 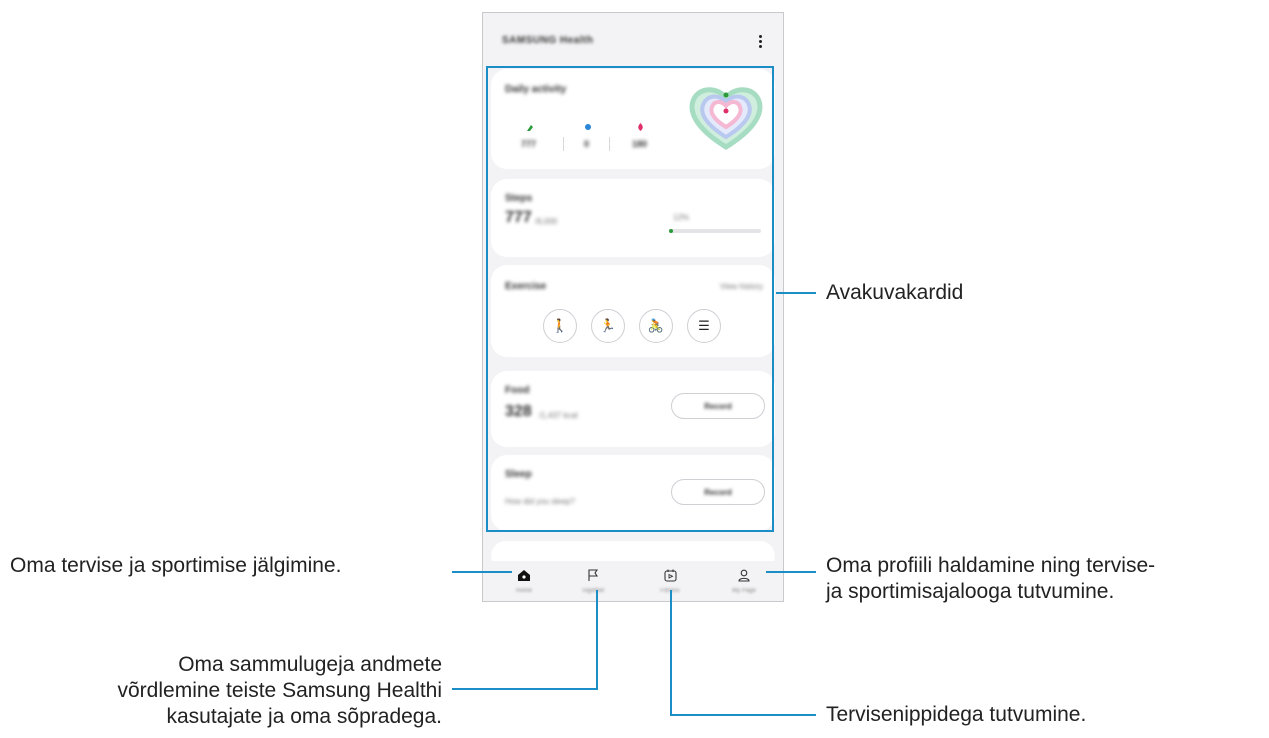 I want to click on more-vertical-icon, so click(x=761, y=42).